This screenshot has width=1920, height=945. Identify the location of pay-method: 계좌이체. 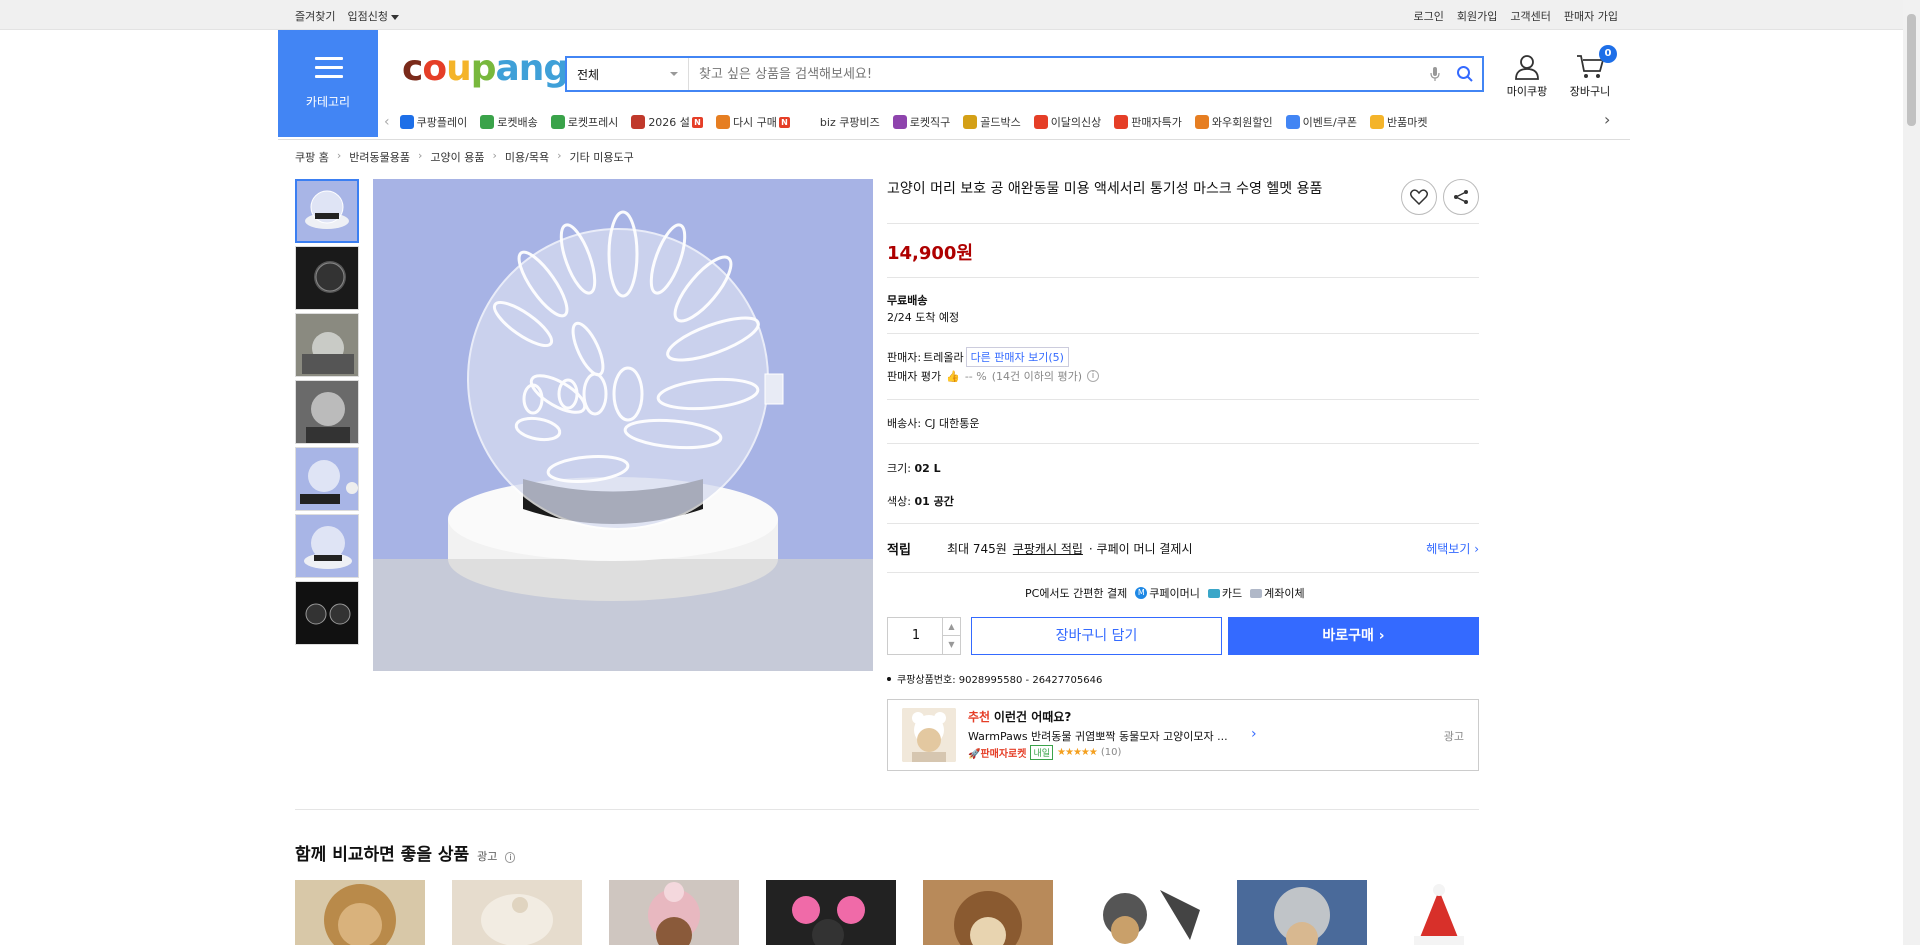
(1277, 593).